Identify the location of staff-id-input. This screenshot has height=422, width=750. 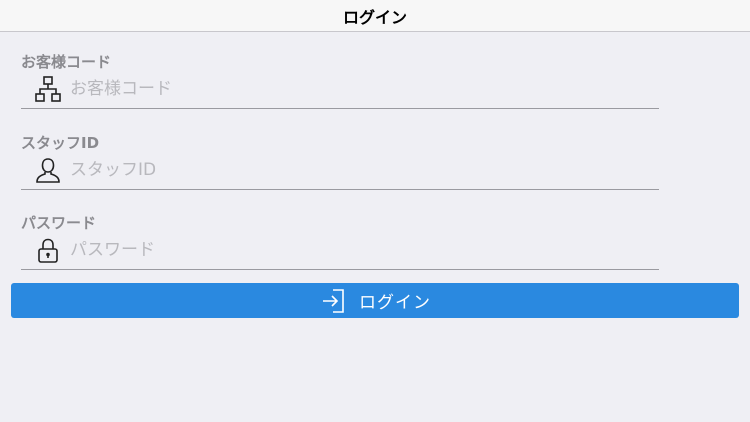
(350, 170).